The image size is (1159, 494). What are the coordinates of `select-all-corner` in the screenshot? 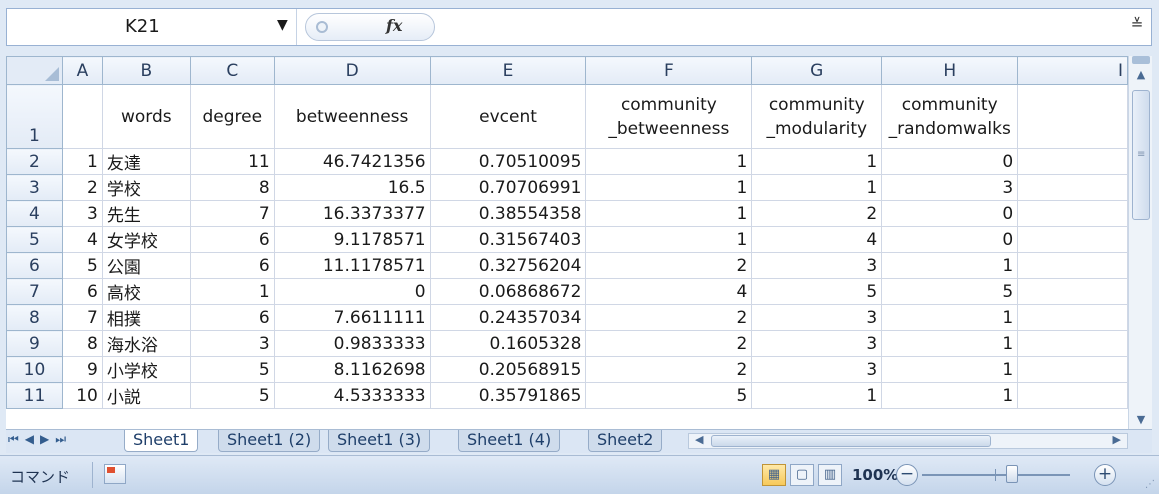 It's located at (34, 70).